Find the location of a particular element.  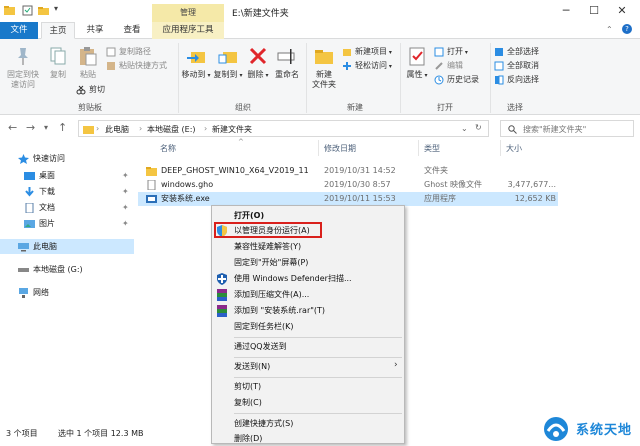

invert-selection-button: 反向选择 is located at coordinates (516, 79).